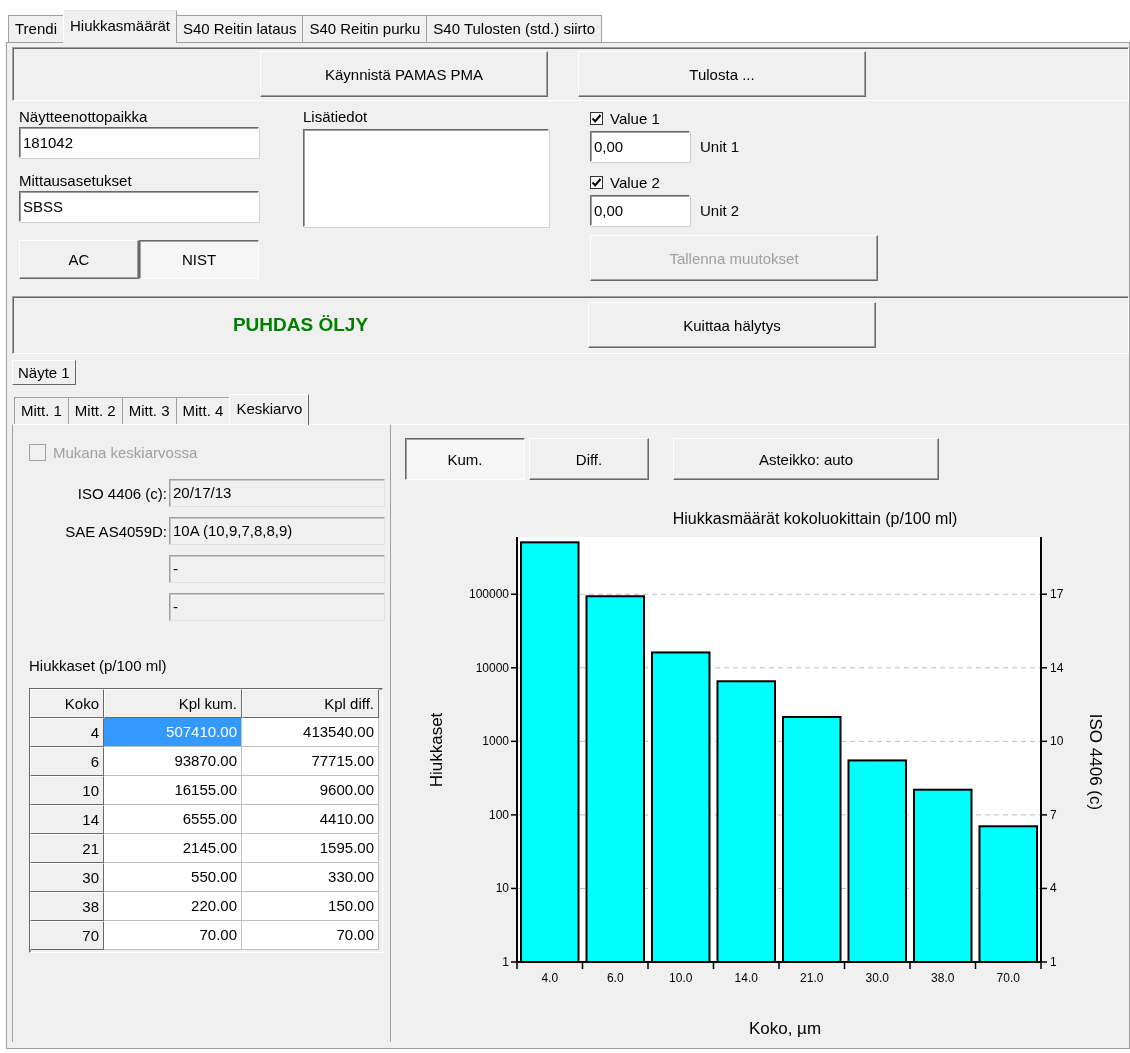 This screenshot has width=1130, height=1053. I want to click on scale-button: Asteikko: auto, so click(806, 459).